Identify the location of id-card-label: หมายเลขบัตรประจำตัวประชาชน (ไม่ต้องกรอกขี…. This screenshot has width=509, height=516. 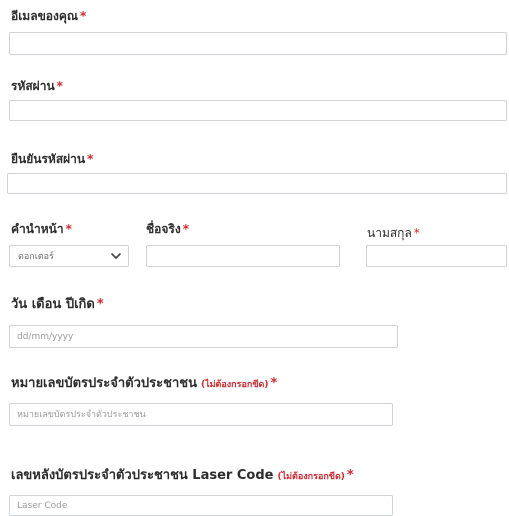
(144, 383).